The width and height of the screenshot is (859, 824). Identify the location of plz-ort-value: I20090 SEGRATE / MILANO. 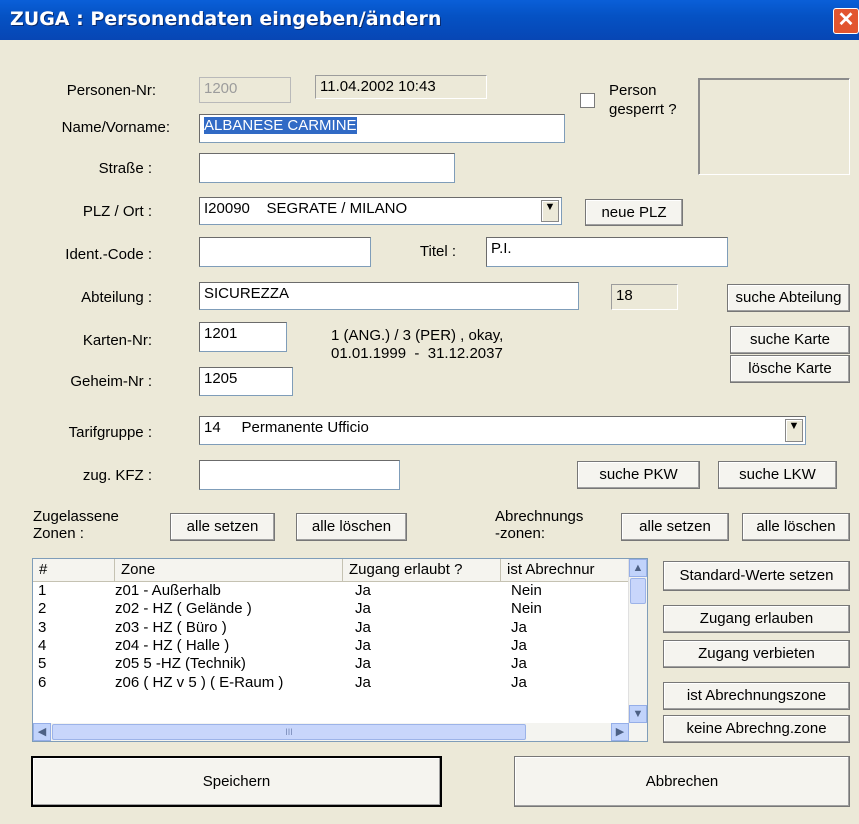
(306, 208).